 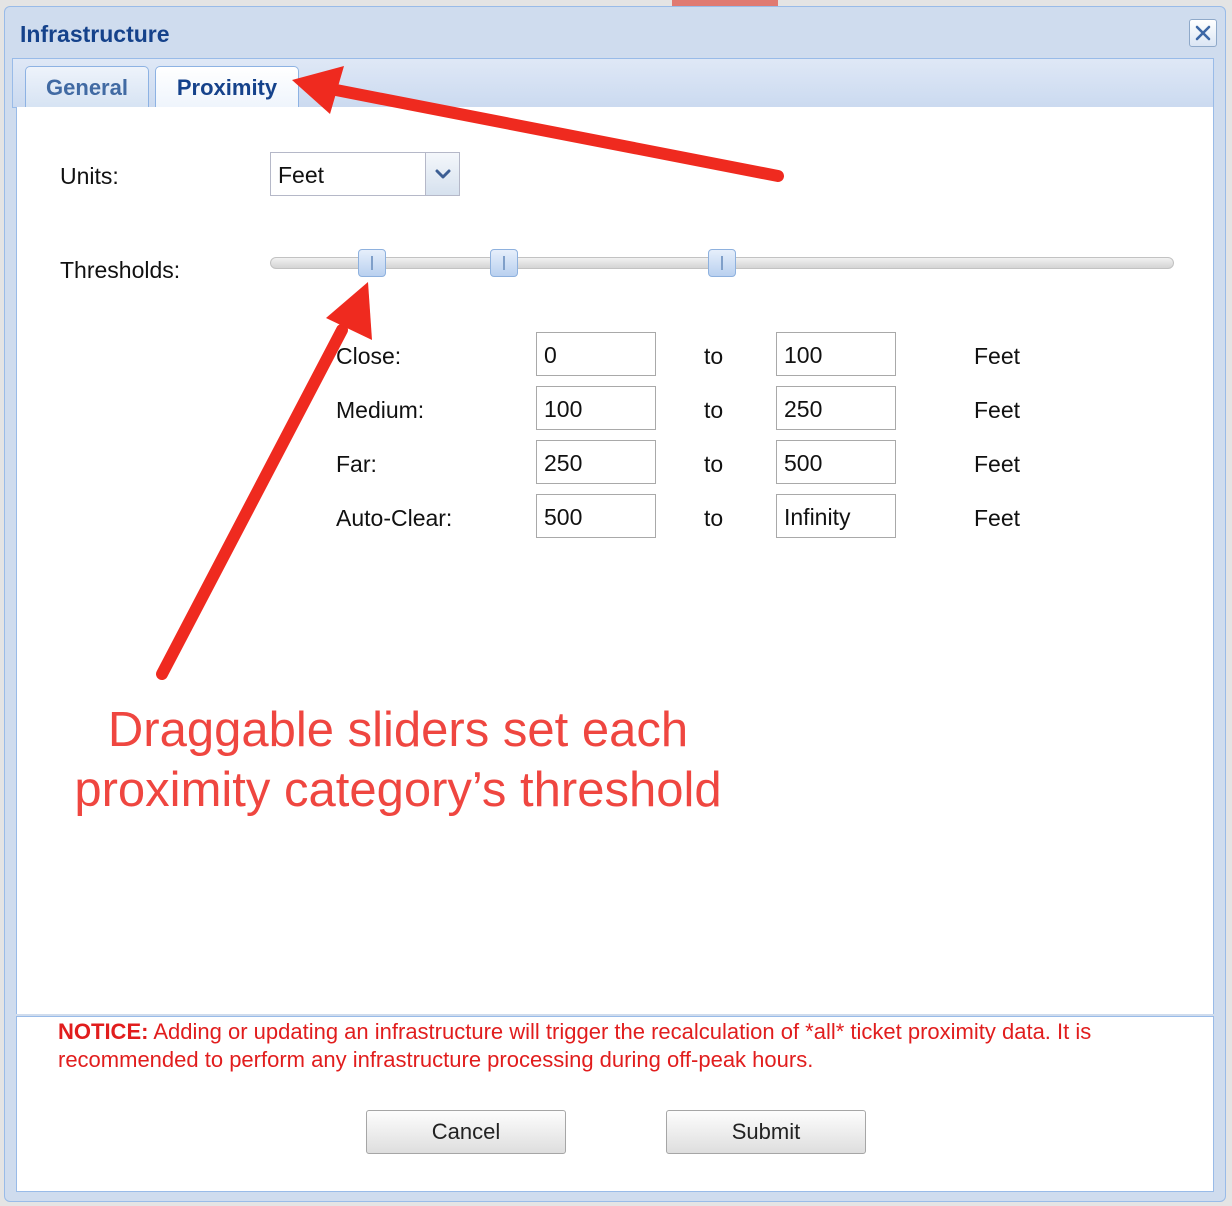 I want to click on annotation-line-2: proximity category’s threshold, so click(x=398, y=790).